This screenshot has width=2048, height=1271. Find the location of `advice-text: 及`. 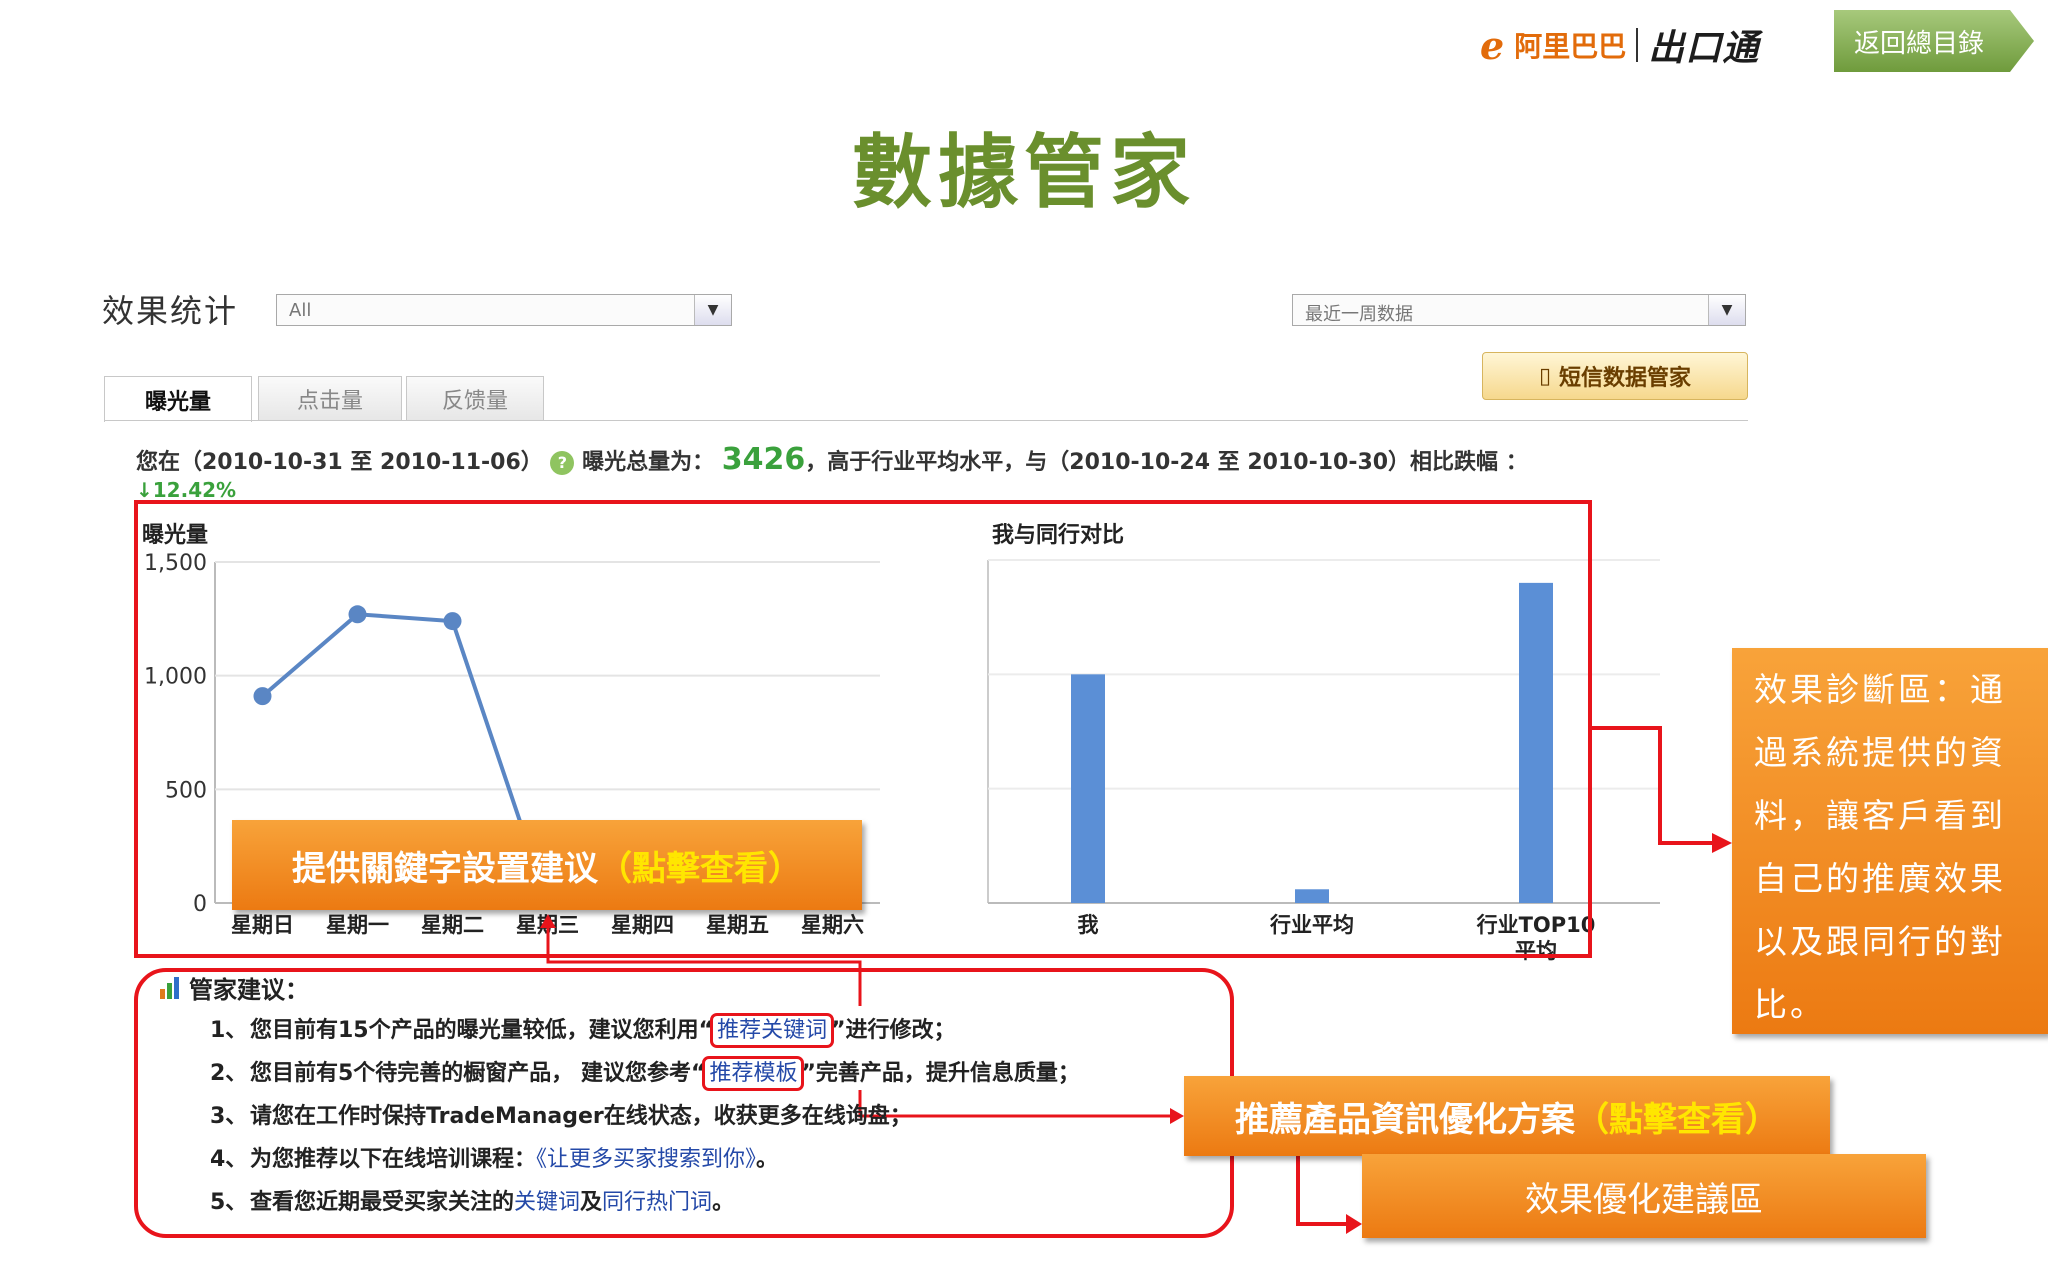

advice-text: 及 is located at coordinates (591, 1202).